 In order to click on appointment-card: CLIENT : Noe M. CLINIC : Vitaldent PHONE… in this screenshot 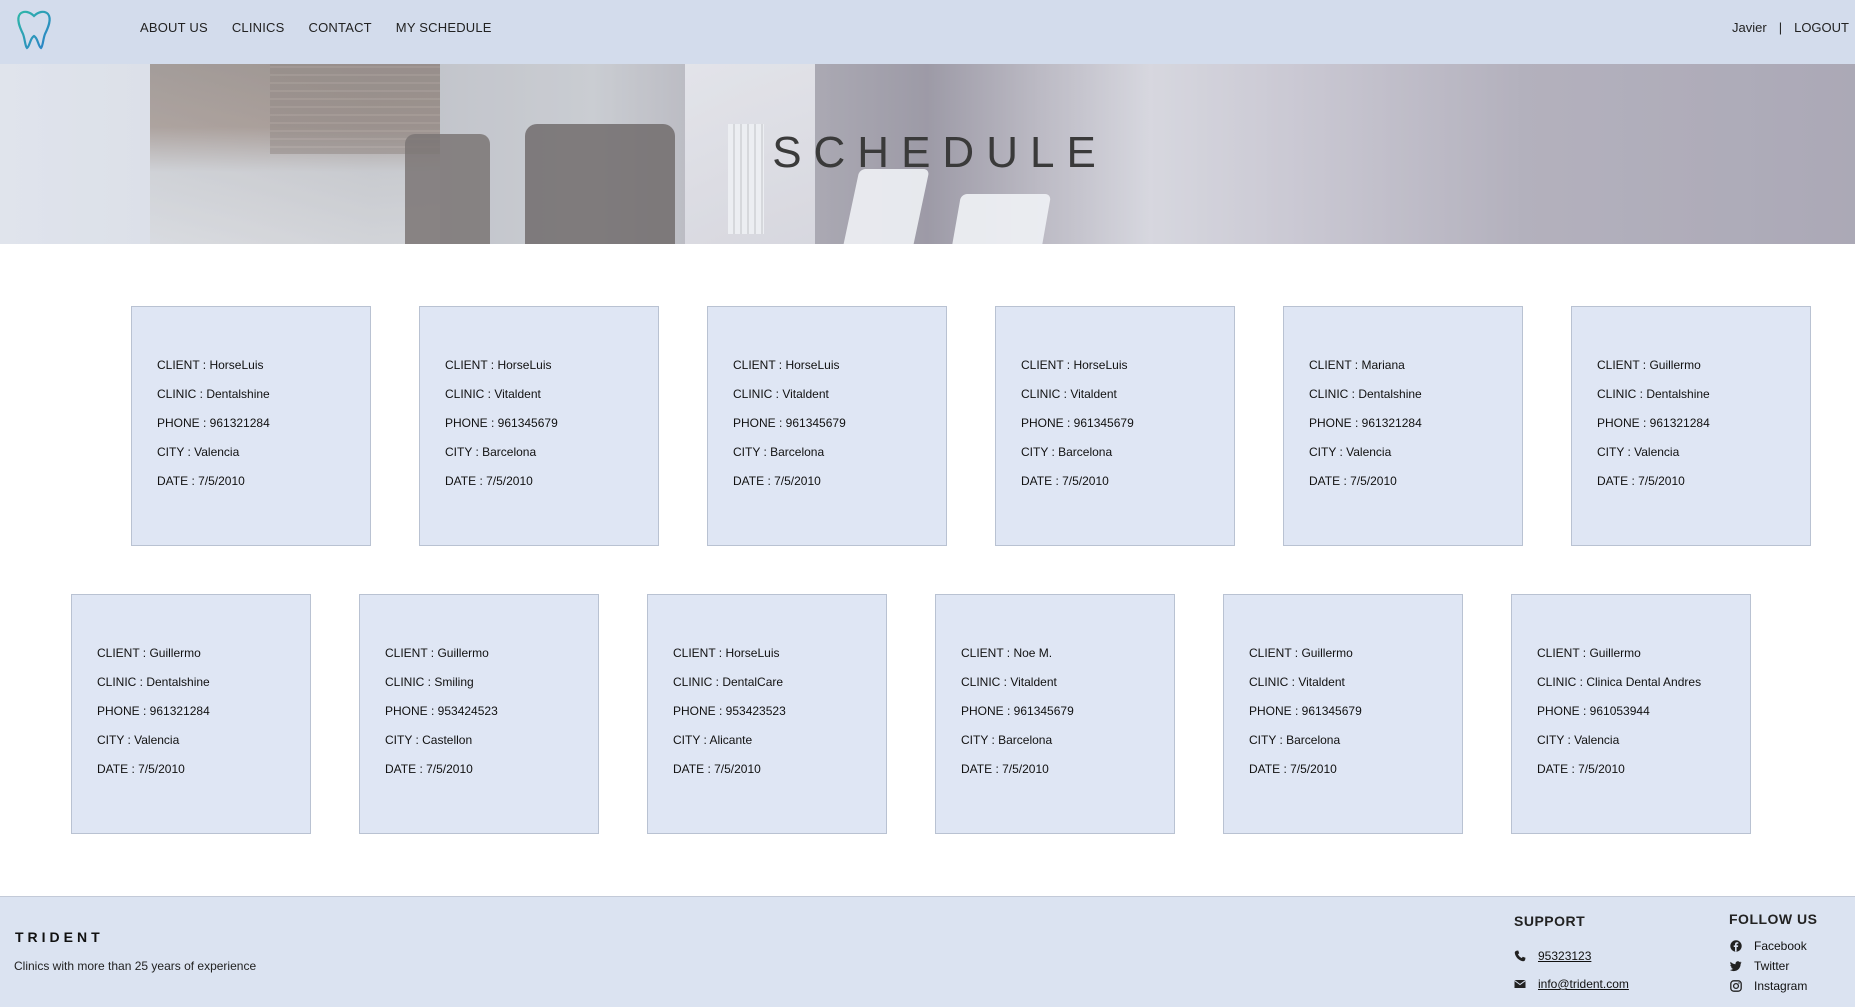, I will do `click(1055, 714)`.